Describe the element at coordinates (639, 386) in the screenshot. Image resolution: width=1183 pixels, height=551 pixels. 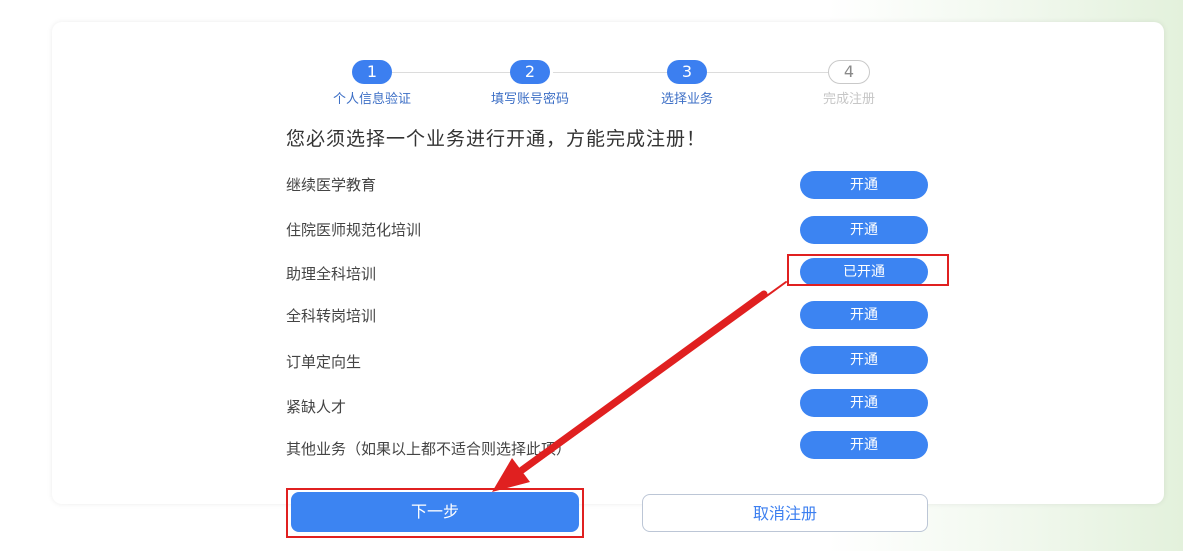
I see `annotation-arrow-icon` at that location.